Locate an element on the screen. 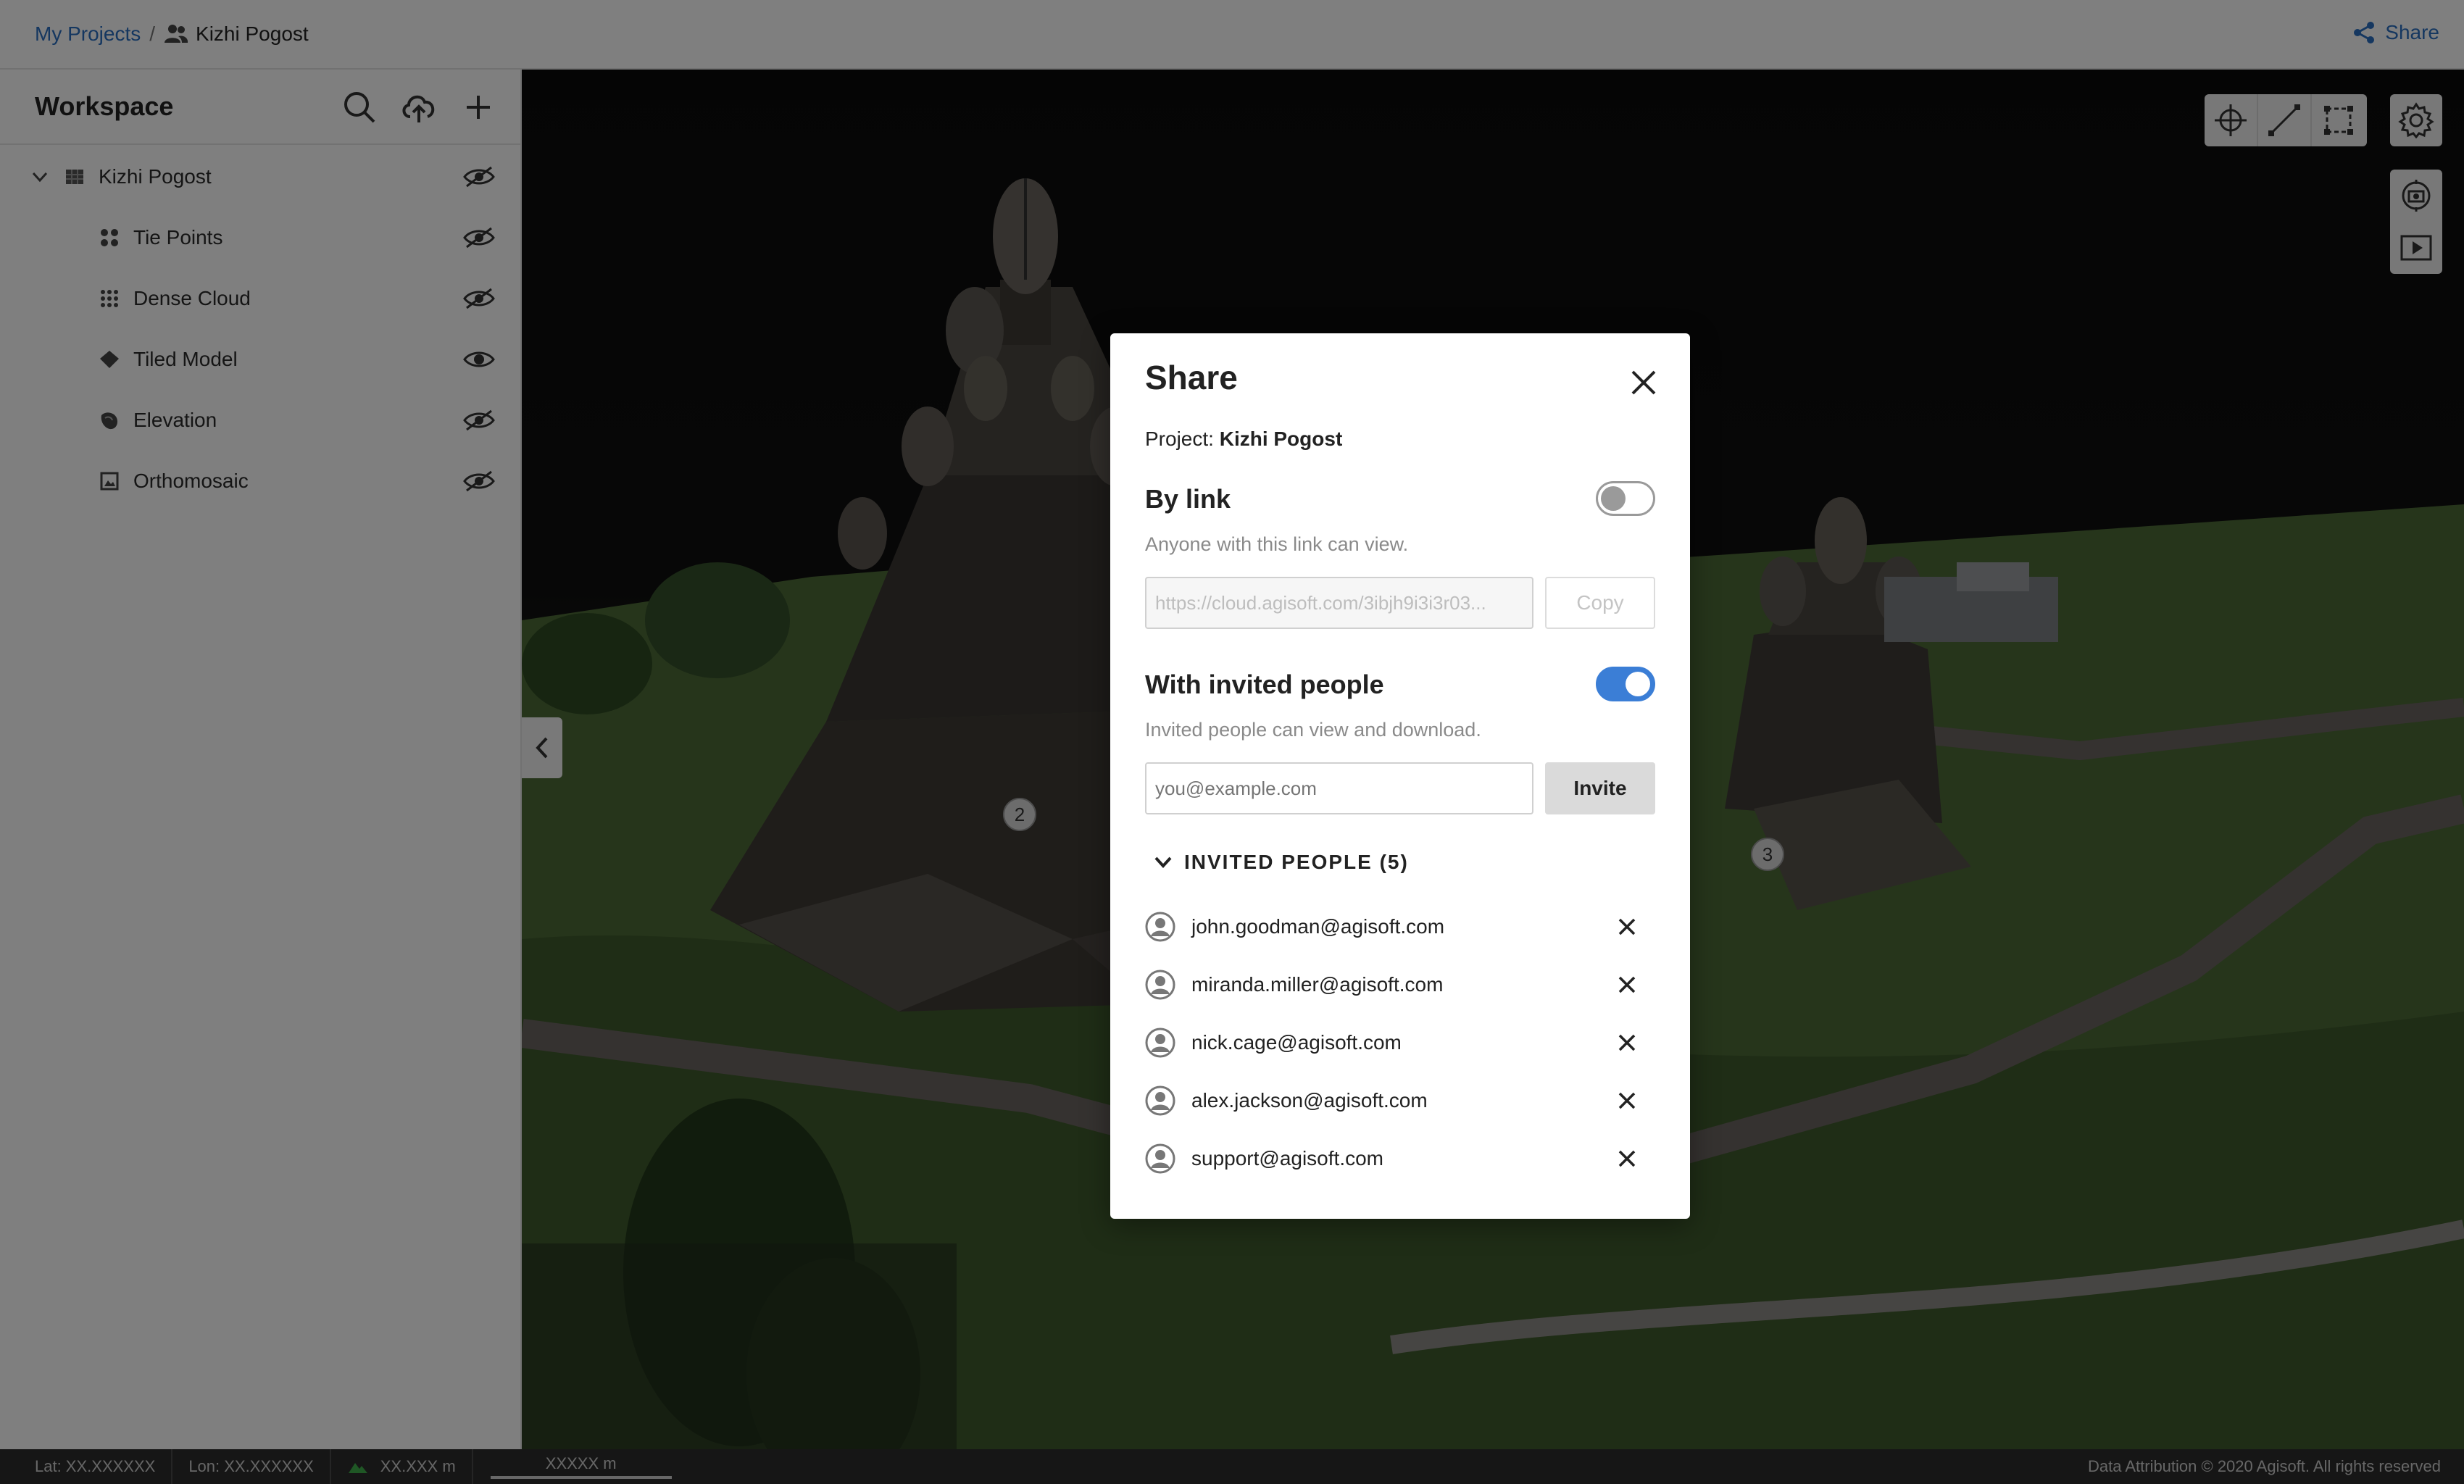 This screenshot has width=2464, height=1484. invited-person-row: john.goodman@agisoft.com is located at coordinates (1400, 927).